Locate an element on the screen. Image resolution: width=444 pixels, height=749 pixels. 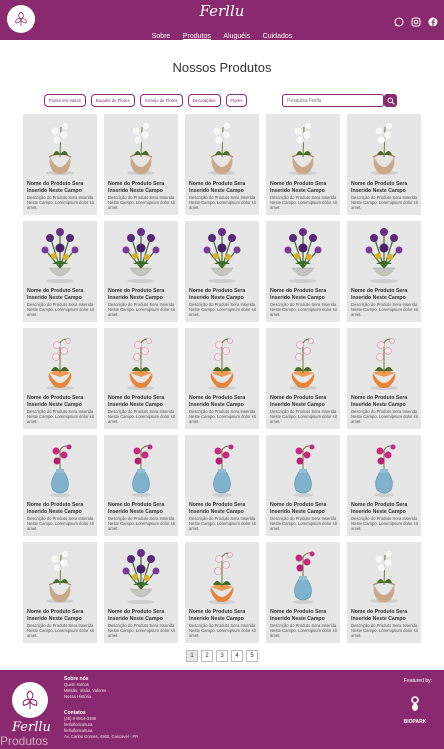
filter-flores: Flores is located at coordinates (236, 100).